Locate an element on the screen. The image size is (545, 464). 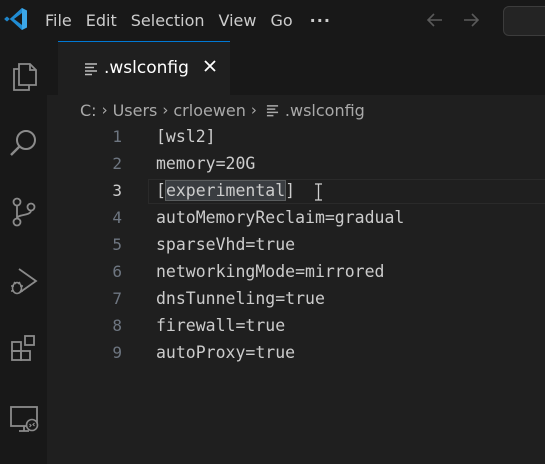
line-number: 7 is located at coordinates (117, 298).